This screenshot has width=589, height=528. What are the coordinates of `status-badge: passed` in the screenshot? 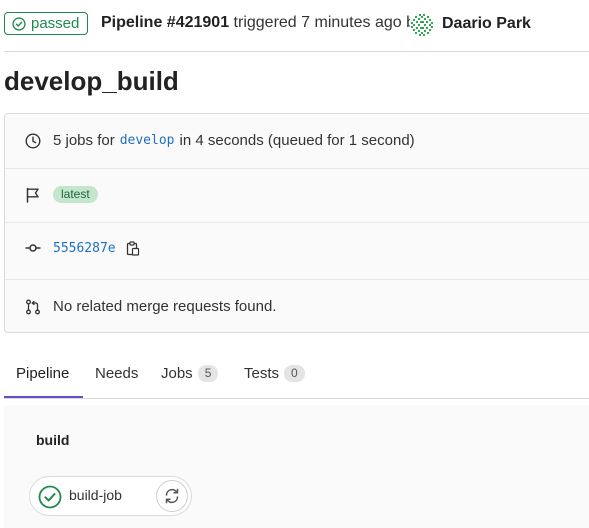 It's located at (46, 23).